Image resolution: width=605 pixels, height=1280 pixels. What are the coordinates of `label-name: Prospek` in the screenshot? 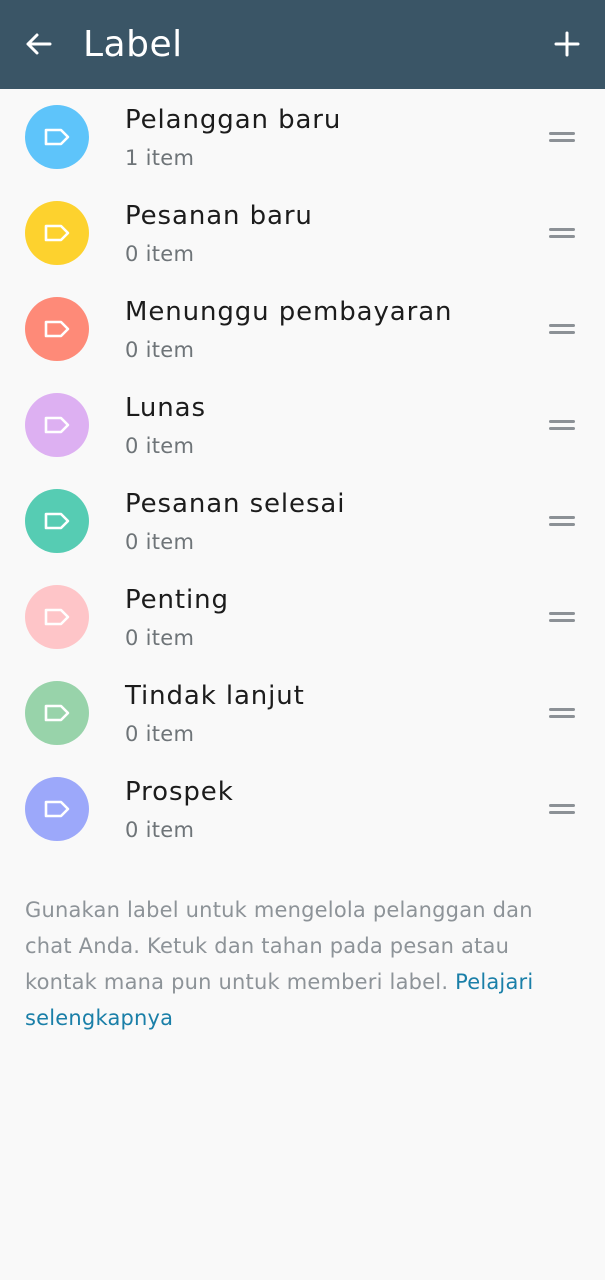 It's located at (179, 792).